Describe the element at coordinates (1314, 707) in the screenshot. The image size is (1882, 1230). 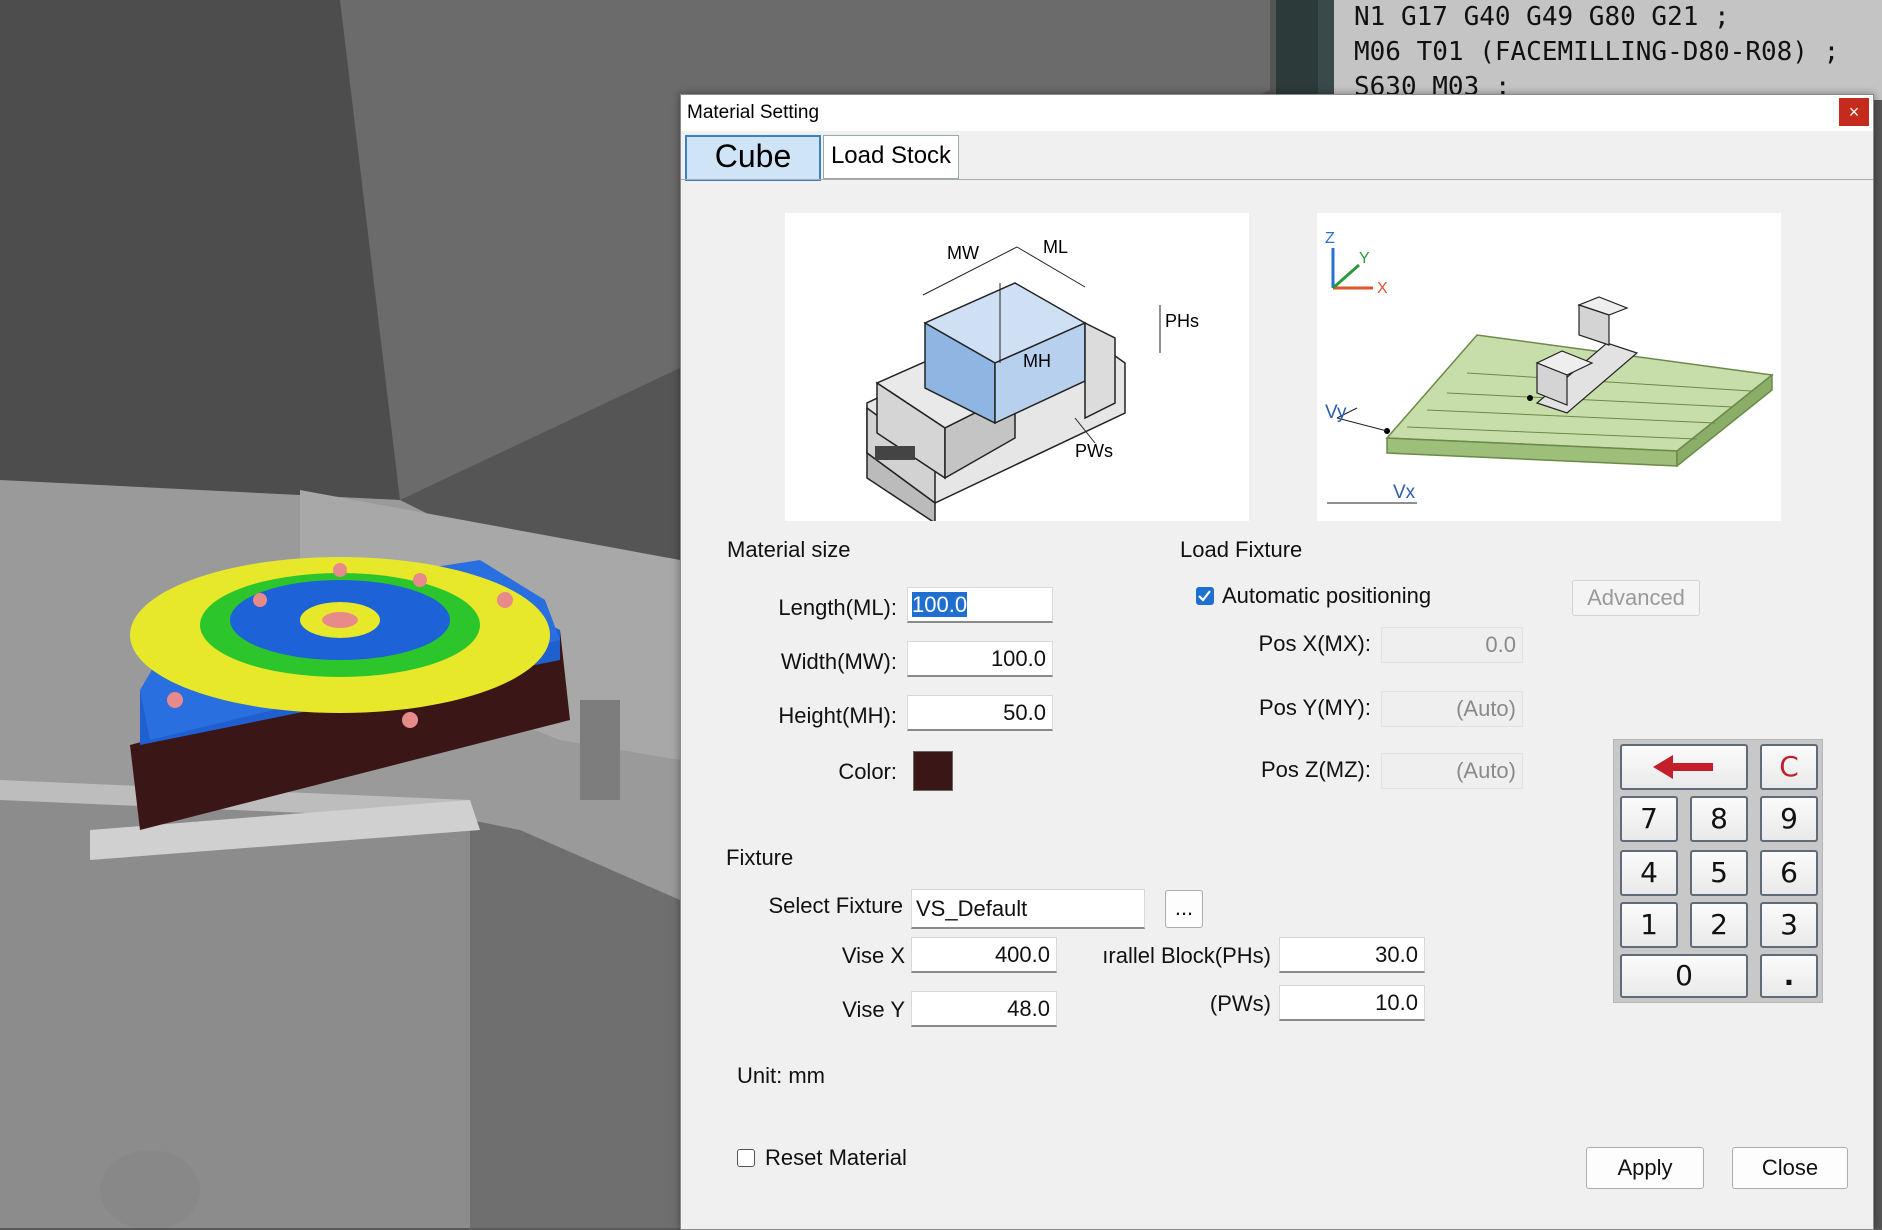
I see `pos-y-label: Pos Y(MY):` at that location.